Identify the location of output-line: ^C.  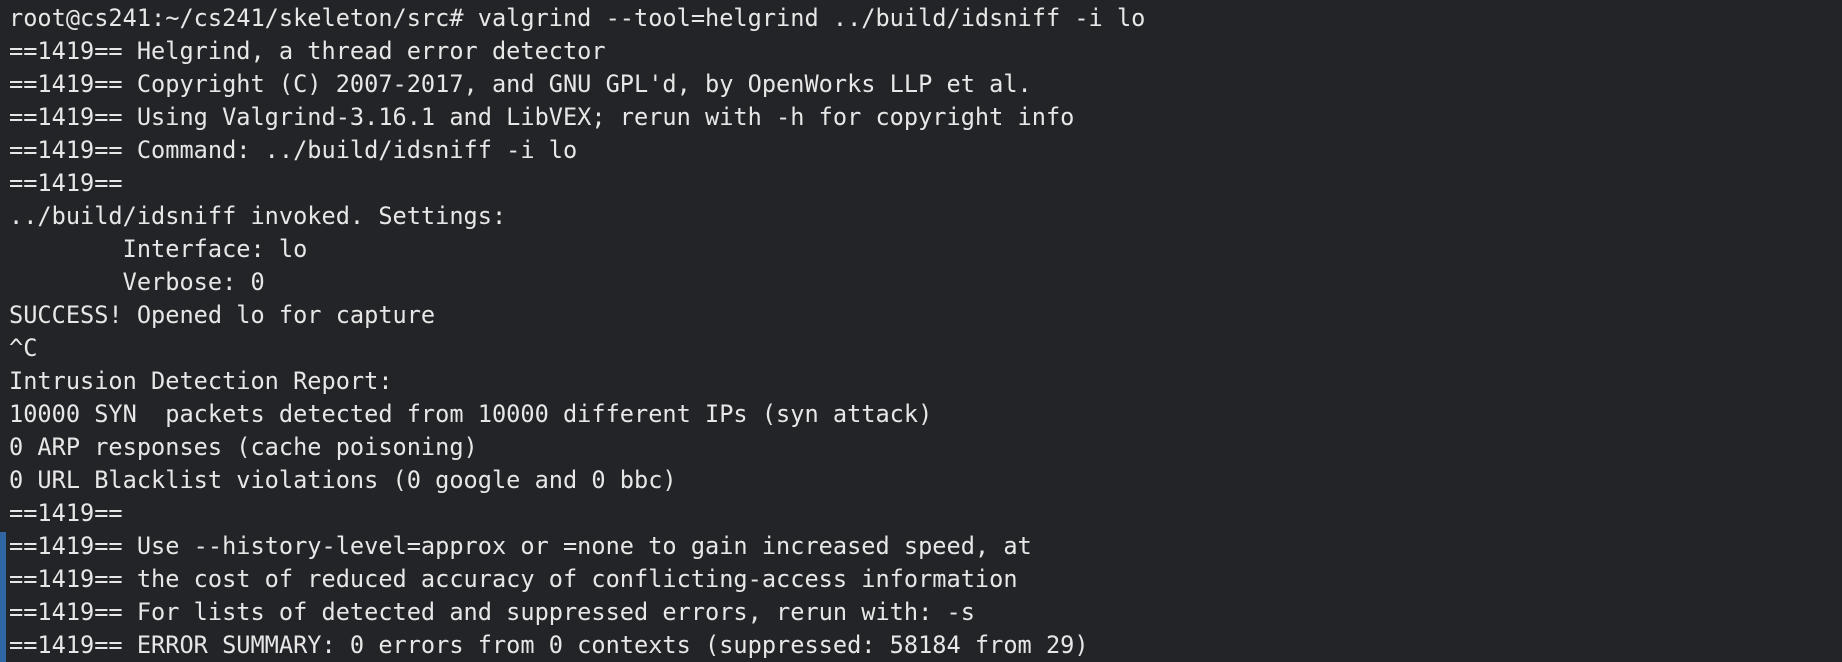
(23, 348).